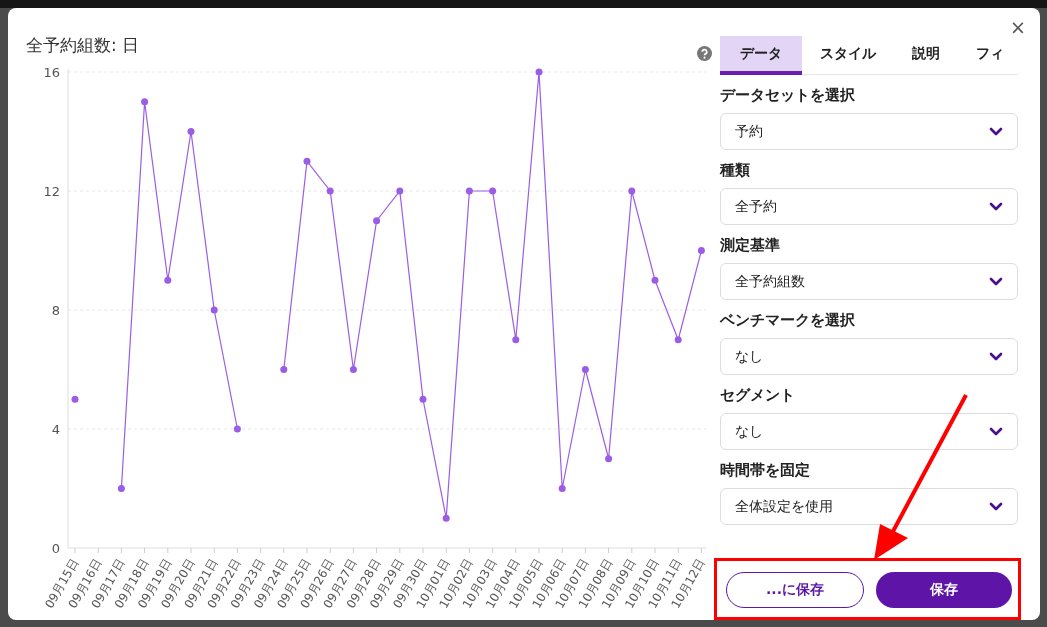  Describe the element at coordinates (787, 95) in the screenshot. I see `field-label: データセットを選択` at that location.